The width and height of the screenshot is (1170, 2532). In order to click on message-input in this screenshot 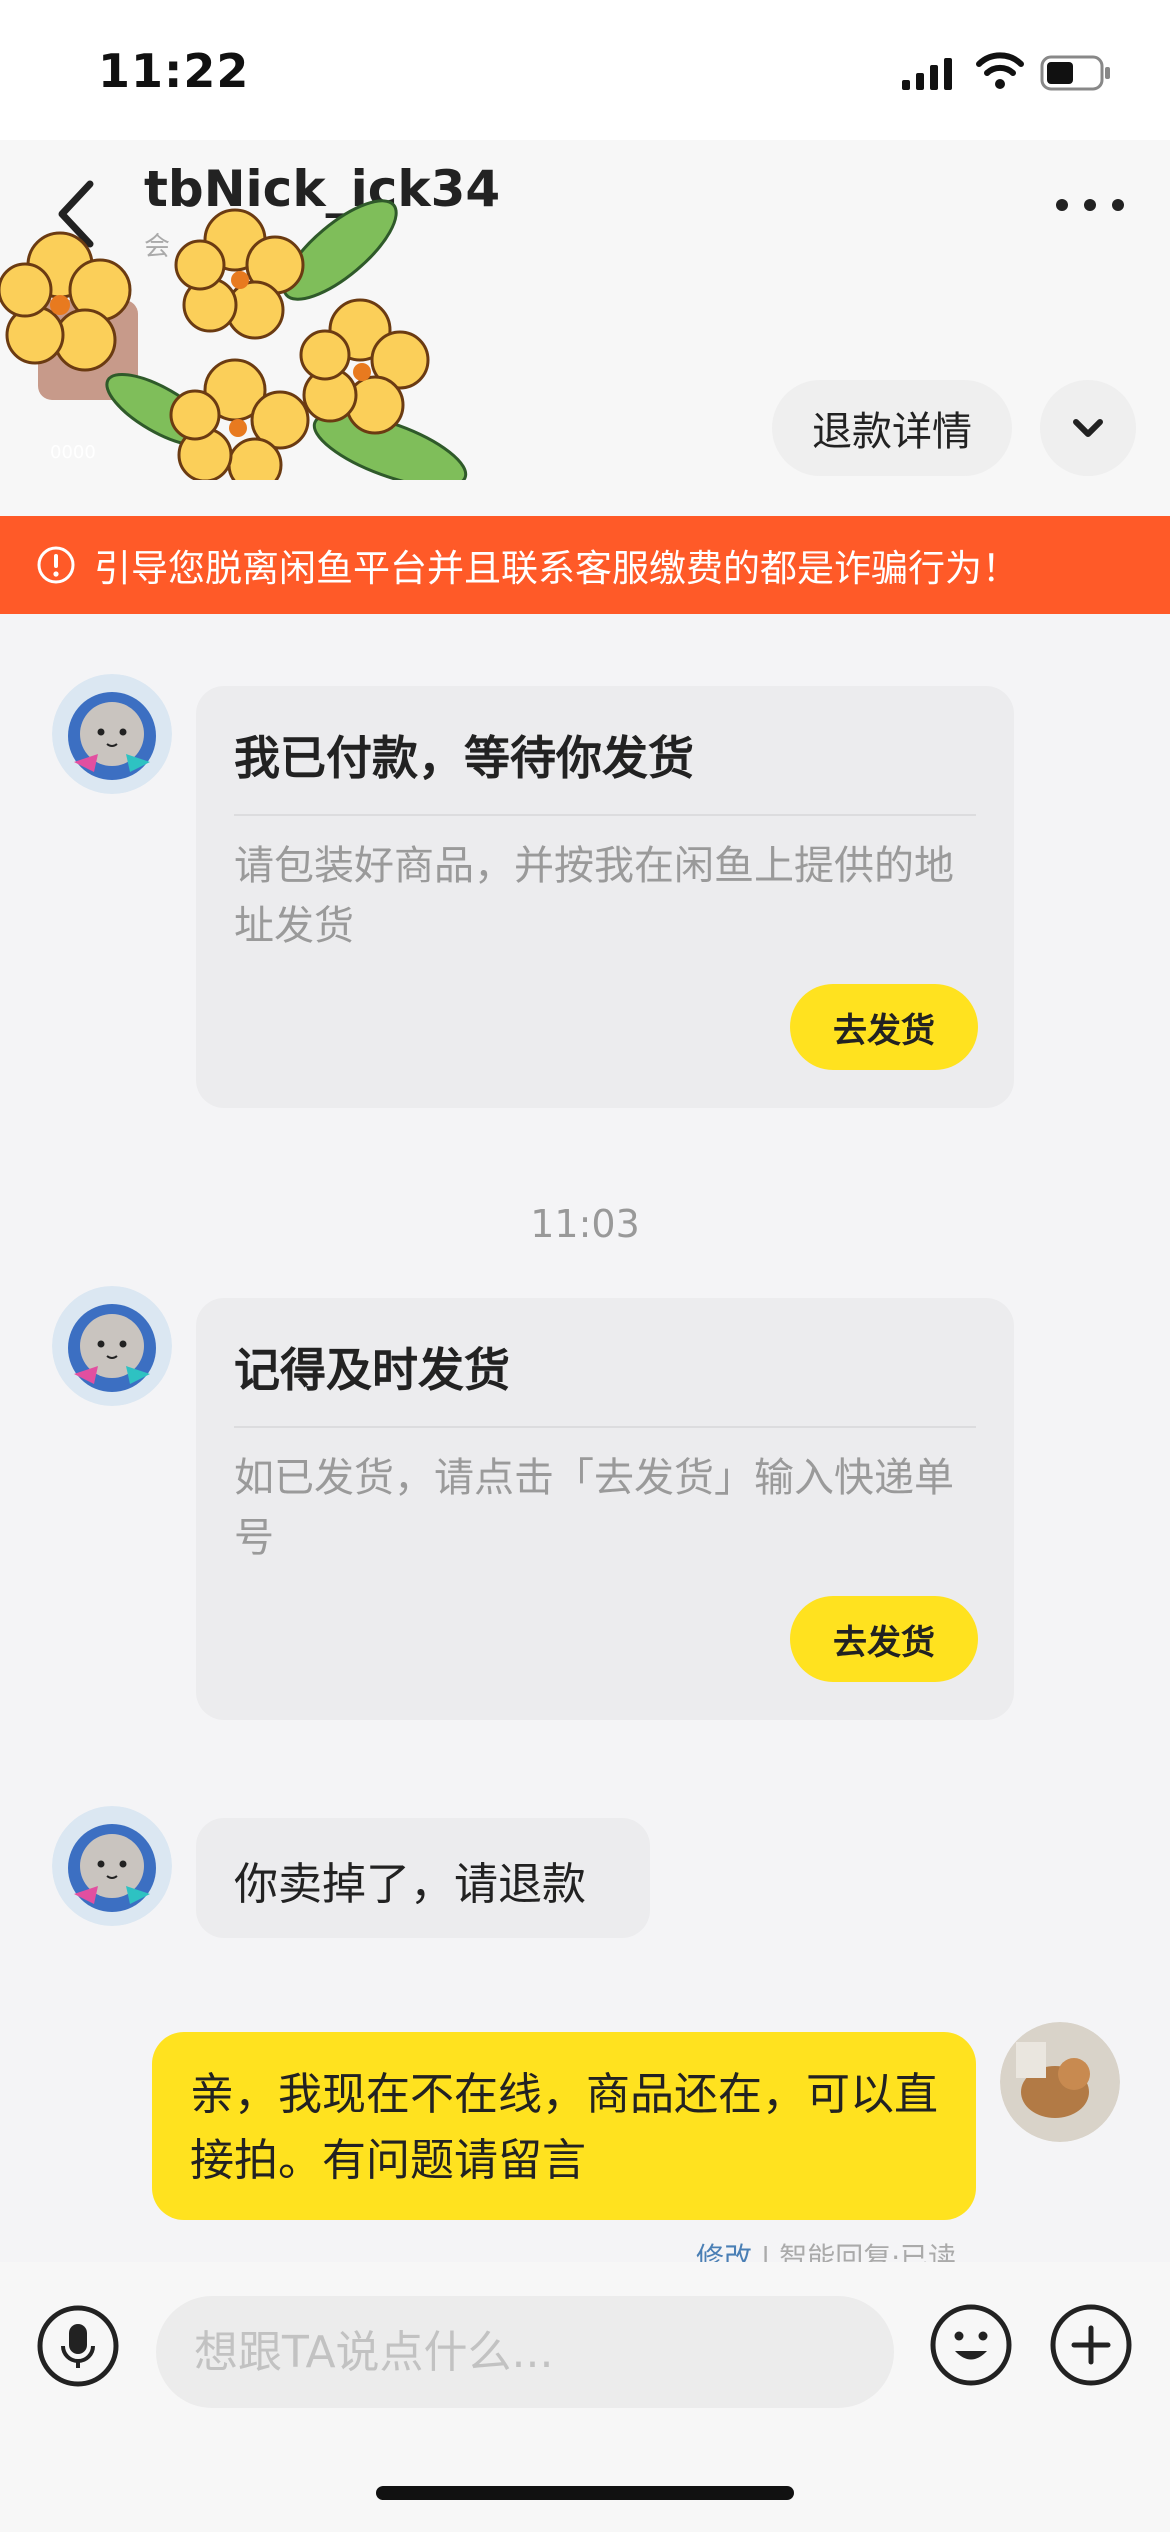, I will do `click(525, 2352)`.